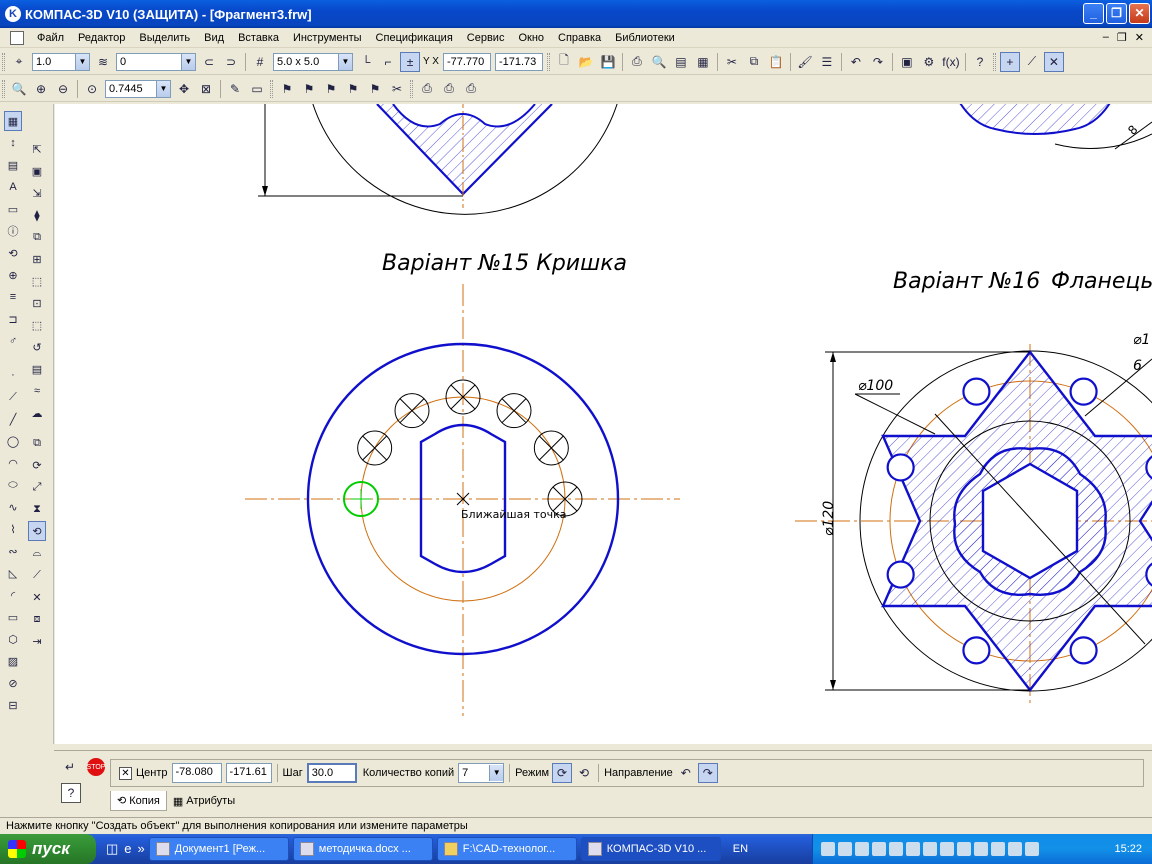  Describe the element at coordinates (63, 89) in the screenshot. I see `zoom-out-icon: ⊖` at that location.